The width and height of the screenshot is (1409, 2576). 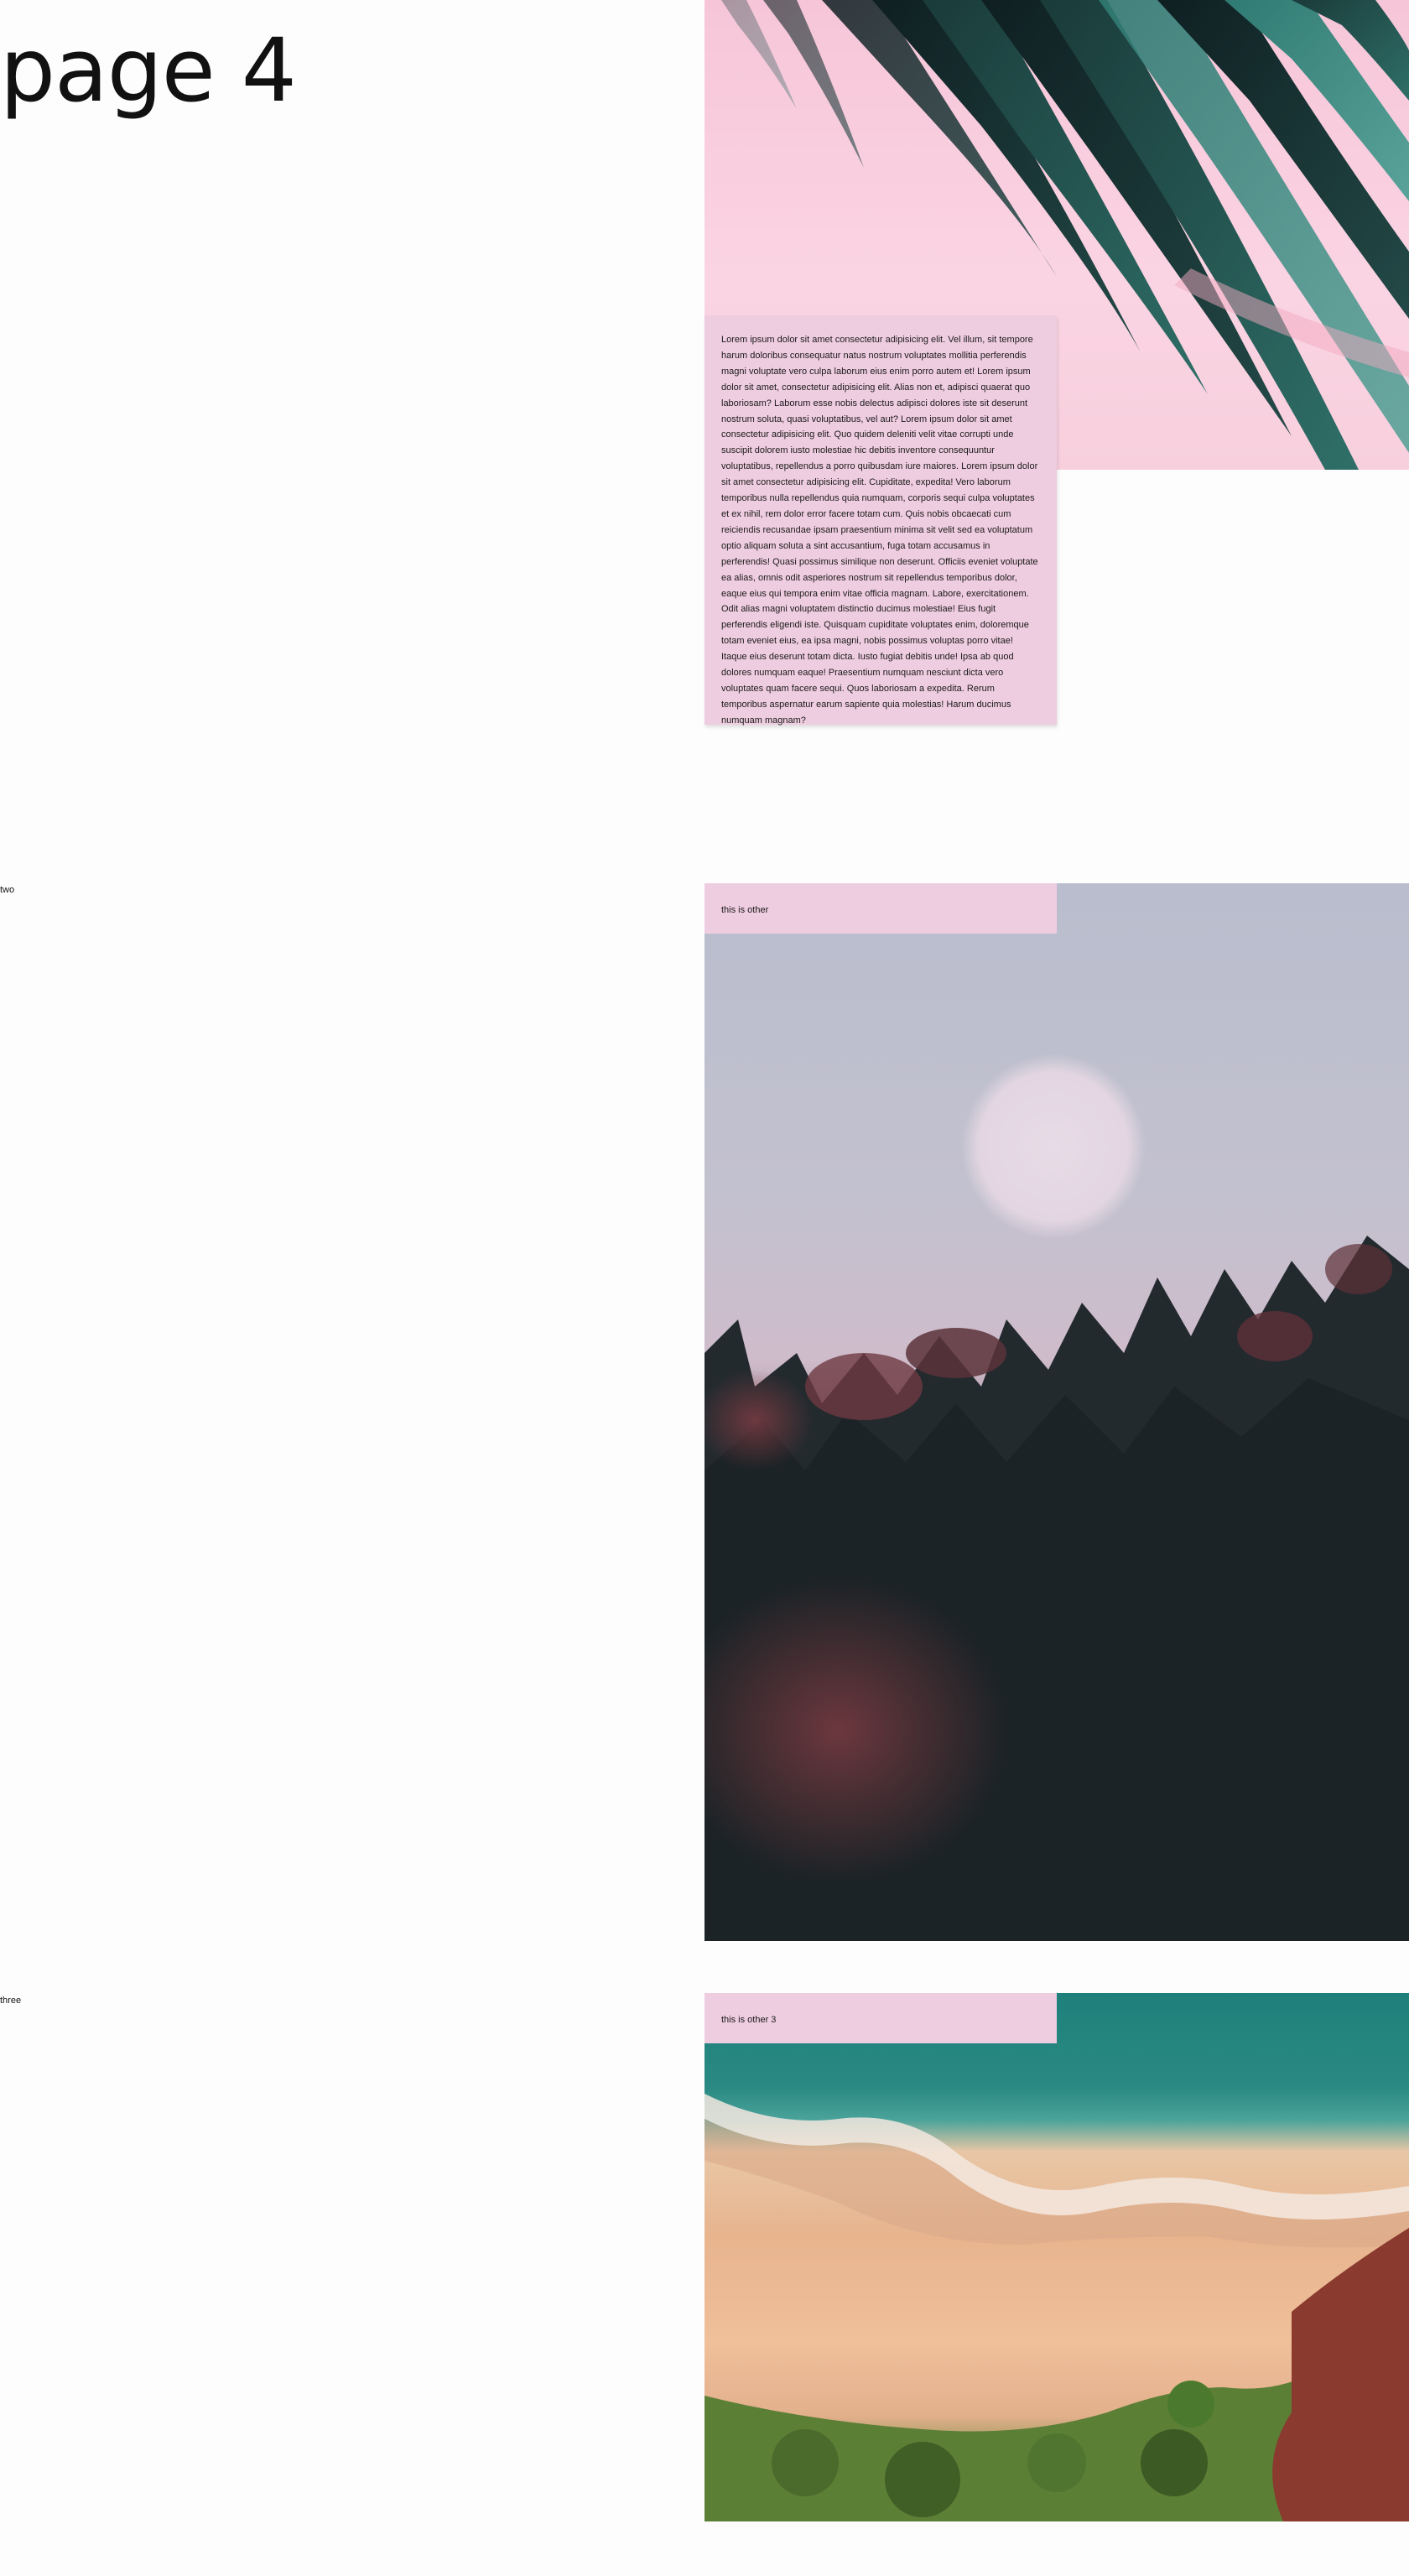 What do you see at coordinates (881, 908) in the screenshot?
I see `caption-card: this is other` at bounding box center [881, 908].